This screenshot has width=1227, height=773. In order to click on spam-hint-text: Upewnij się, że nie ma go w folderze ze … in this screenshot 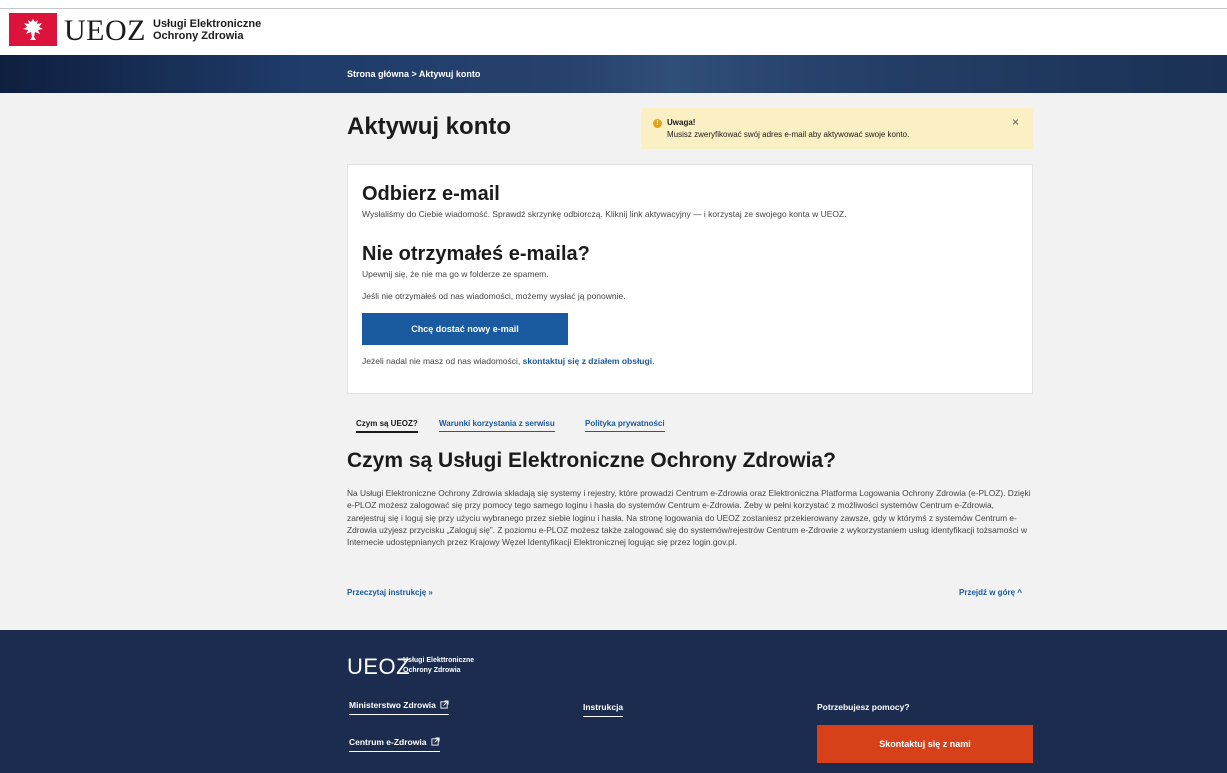, I will do `click(455, 274)`.